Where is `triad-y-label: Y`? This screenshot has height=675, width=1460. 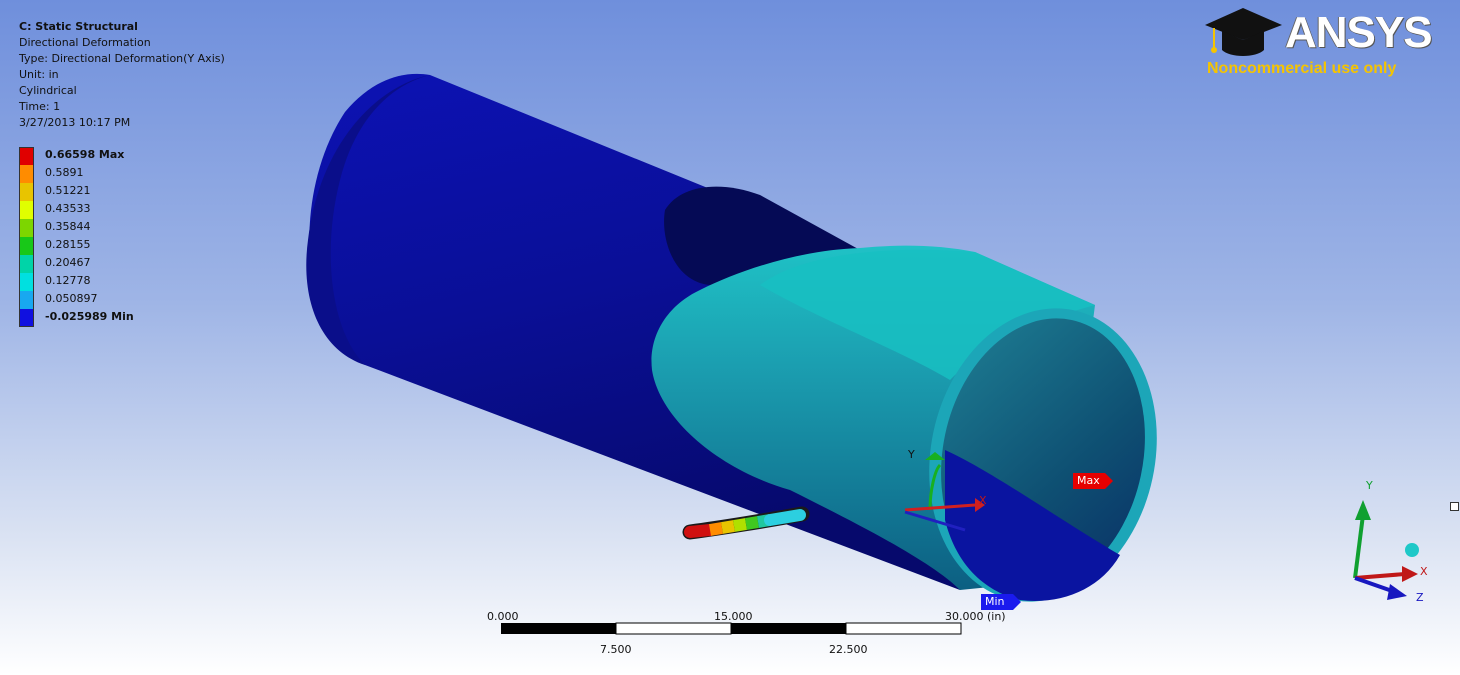
triad-y-label: Y is located at coordinates (1369, 485).